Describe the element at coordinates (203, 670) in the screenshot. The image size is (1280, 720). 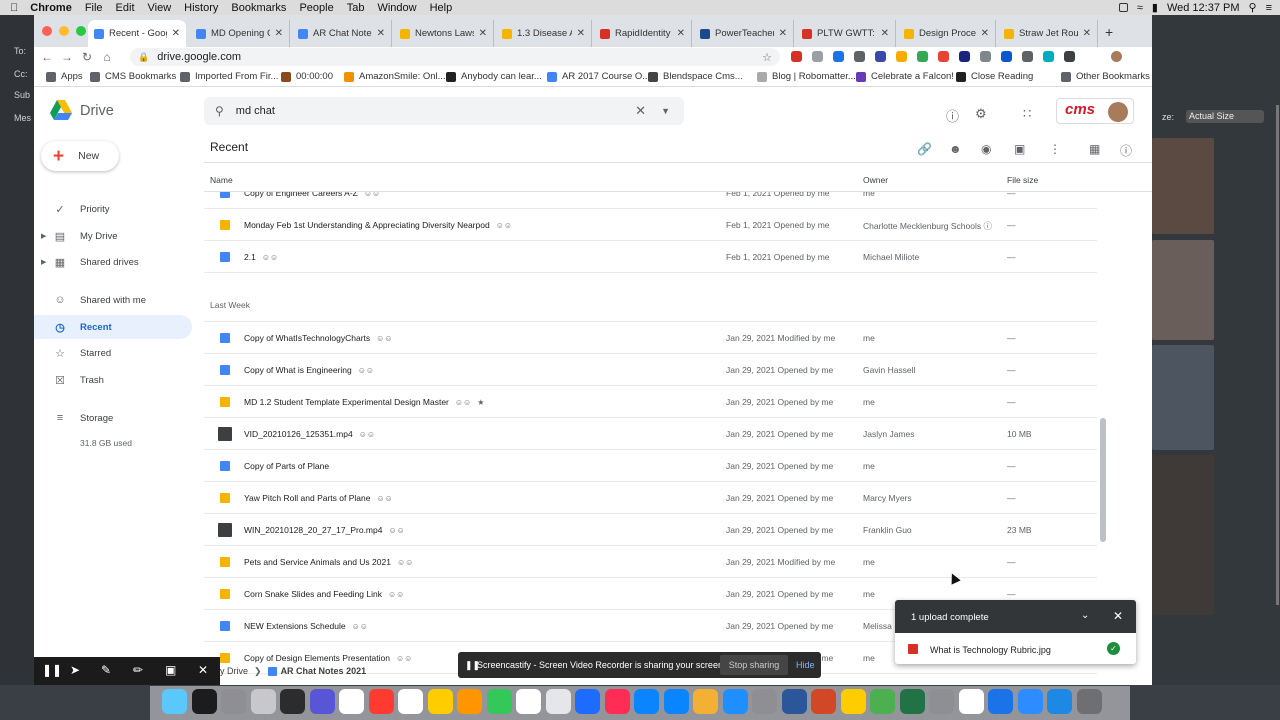
I see `close-toolbar-icon: ✕` at that location.